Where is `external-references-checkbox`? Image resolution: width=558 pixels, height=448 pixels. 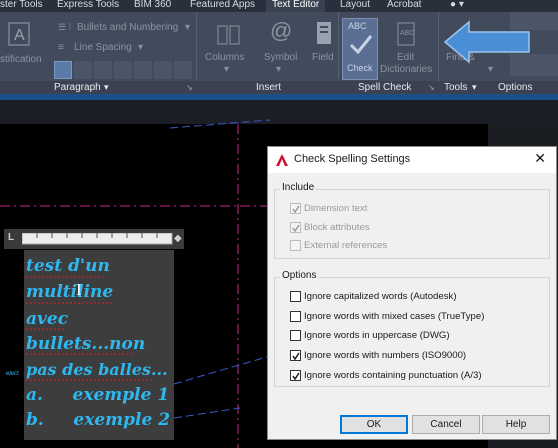
external-references-checkbox is located at coordinates (295, 245).